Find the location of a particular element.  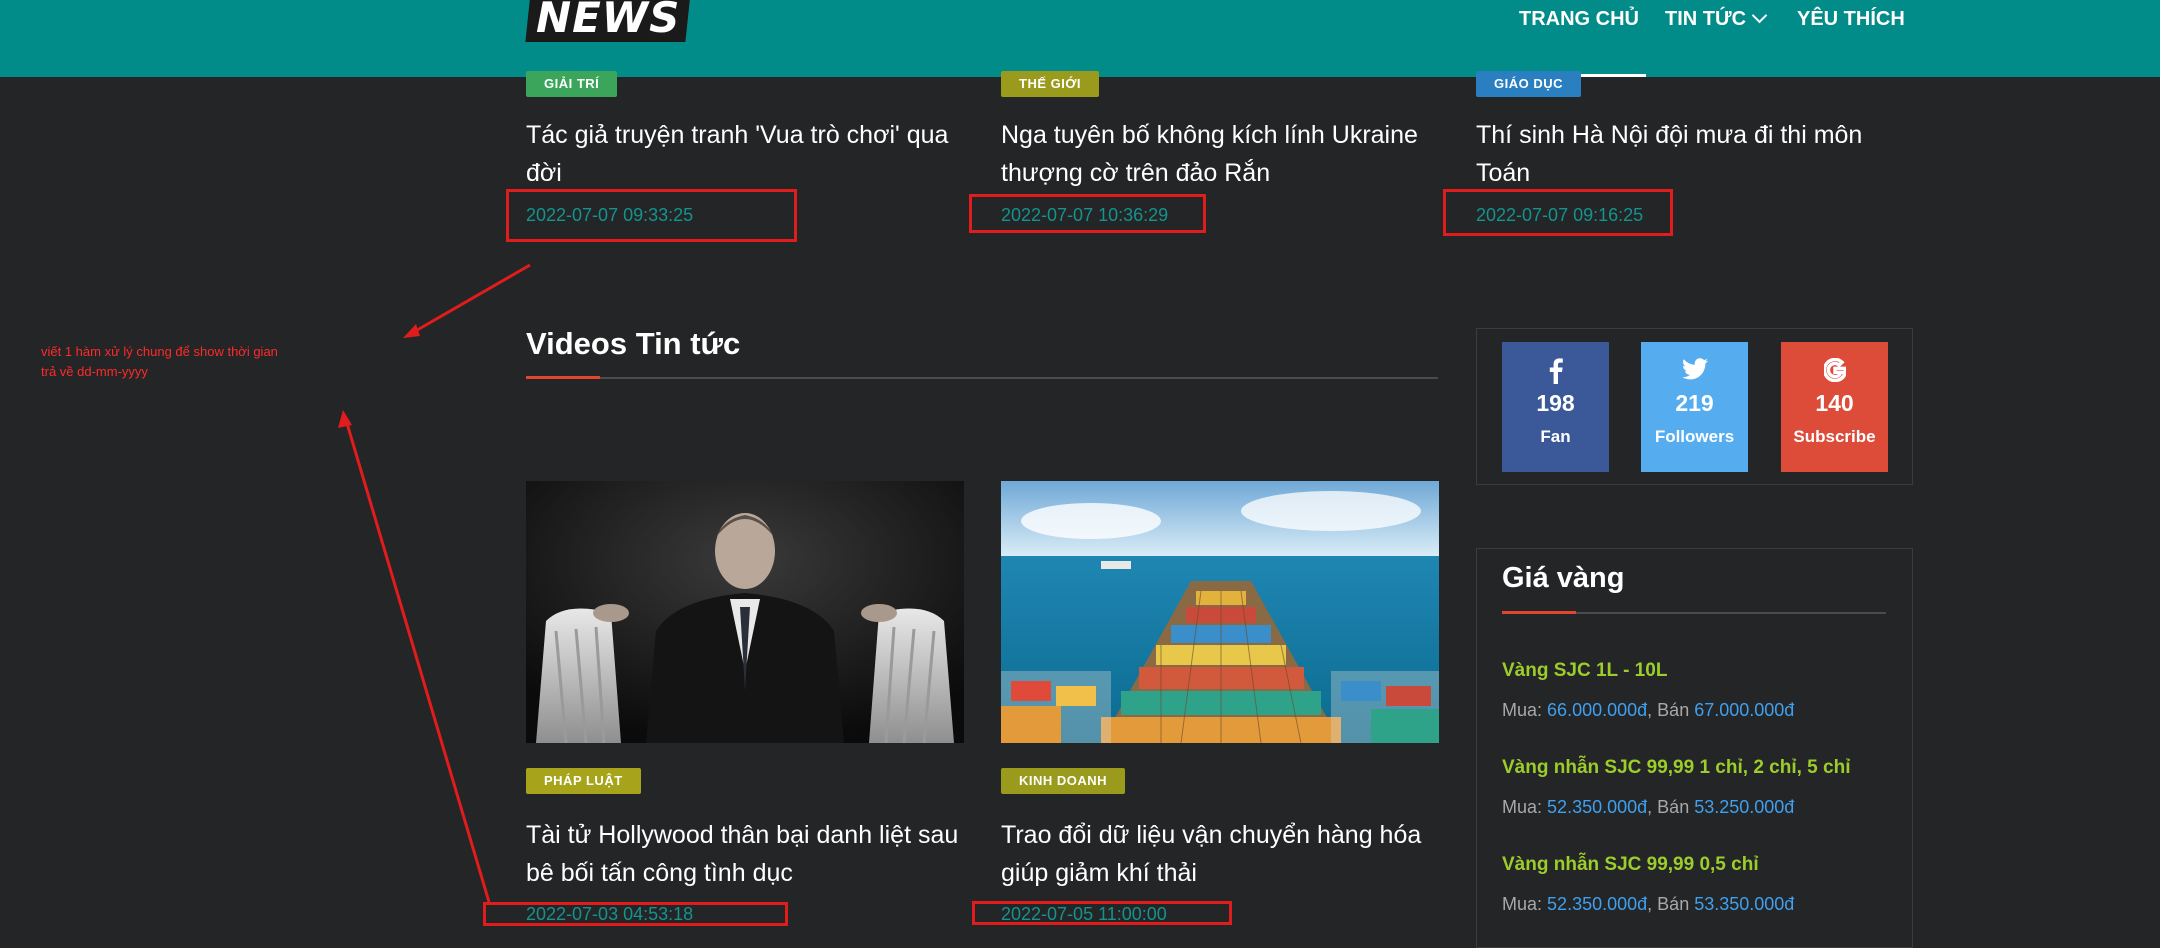

twitter-icon is located at coordinates (1694, 371).